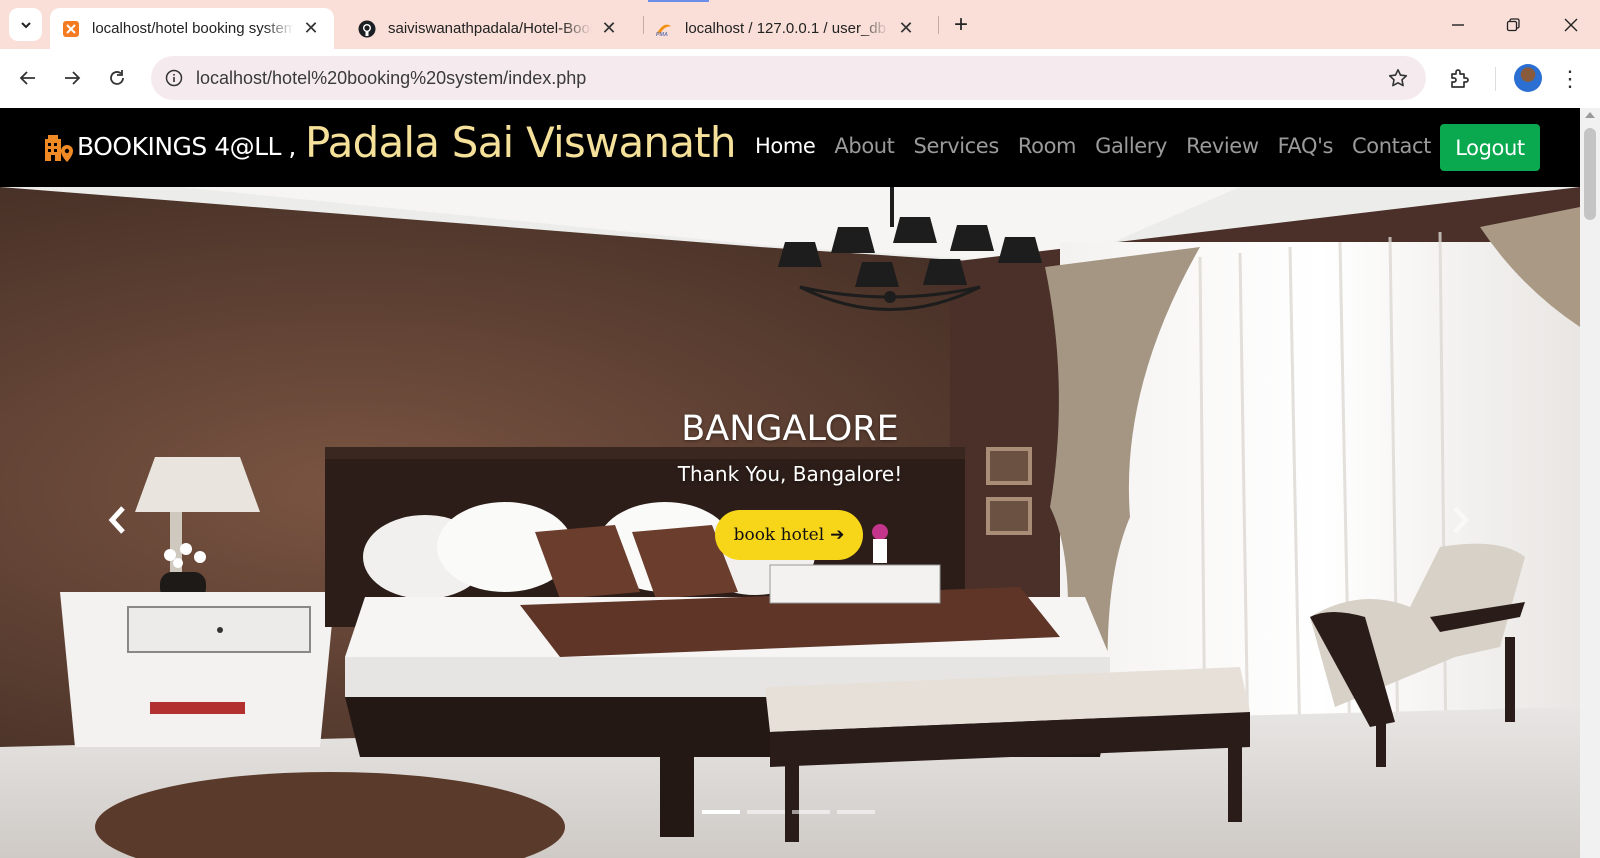  I want to click on reload-icon, so click(117, 77).